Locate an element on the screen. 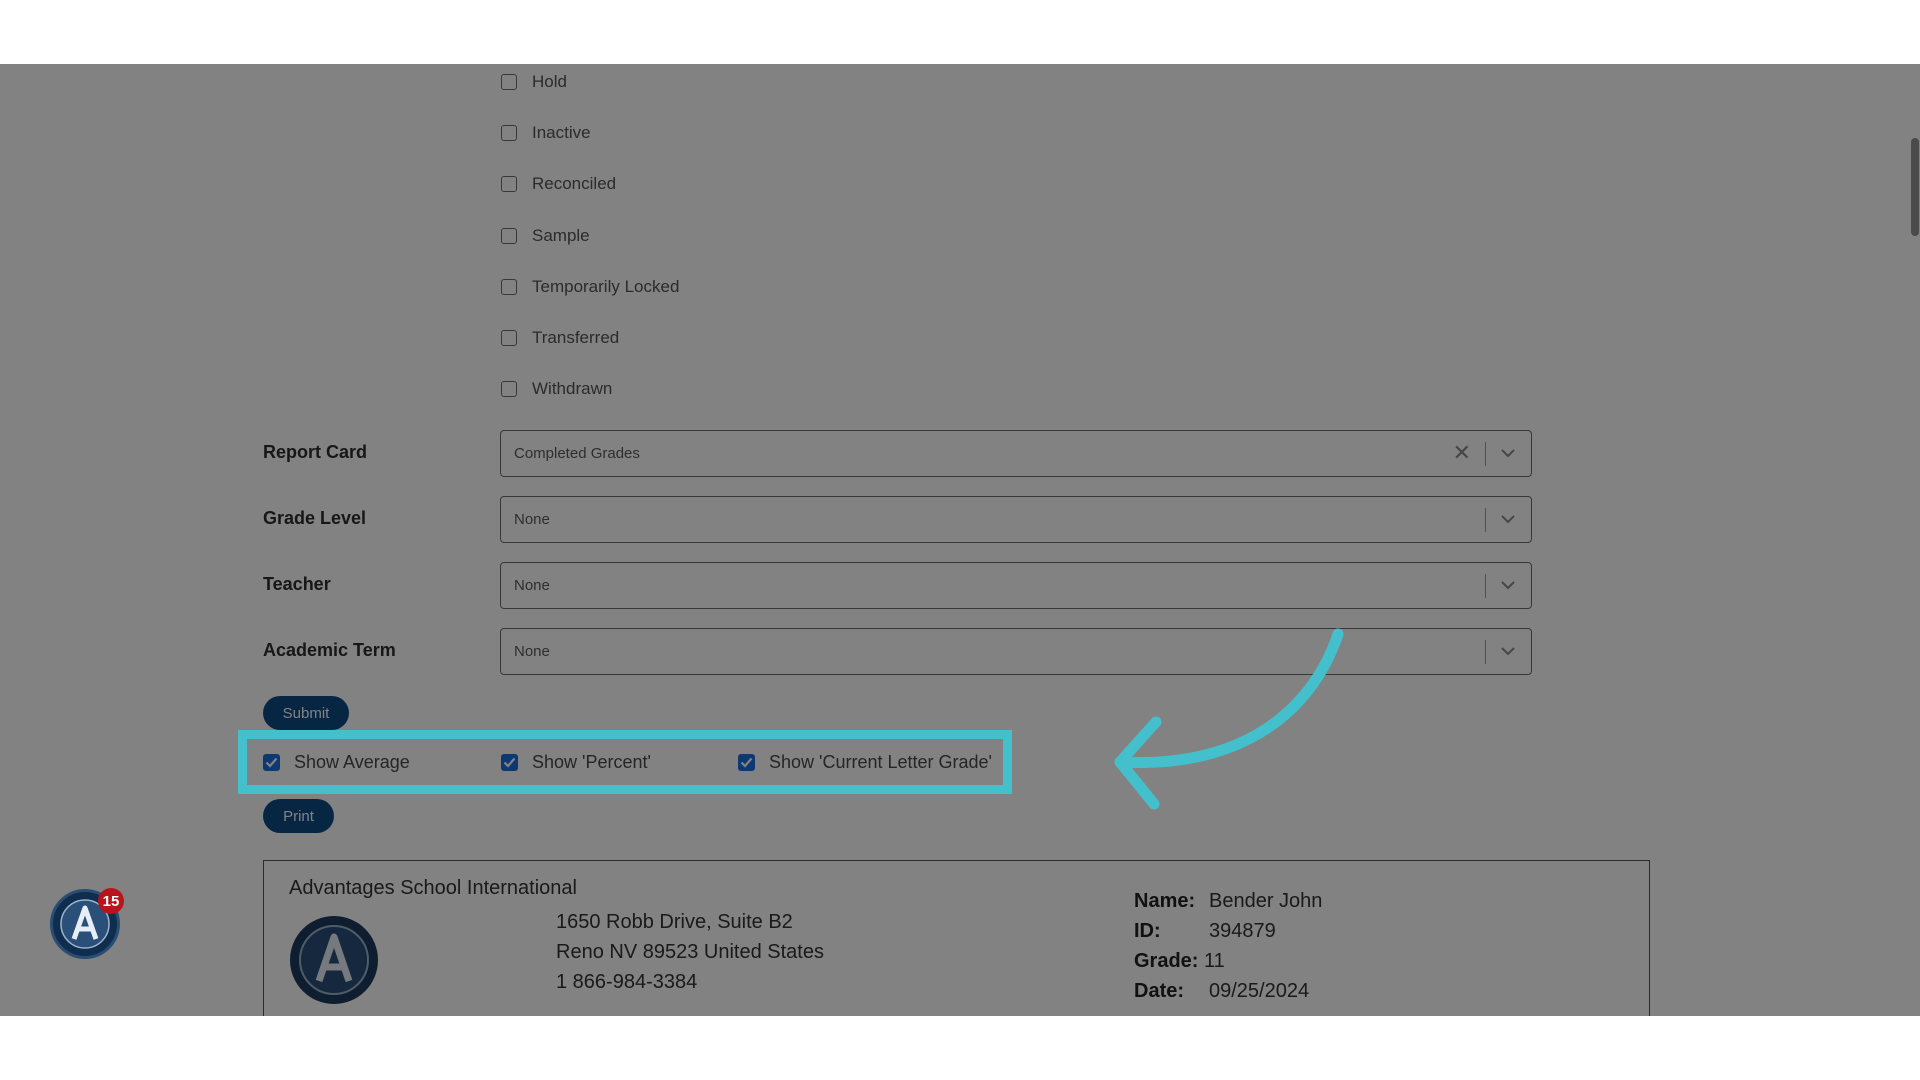 This screenshot has width=1920, height=1080. student-name: Bender John is located at coordinates (1266, 901).